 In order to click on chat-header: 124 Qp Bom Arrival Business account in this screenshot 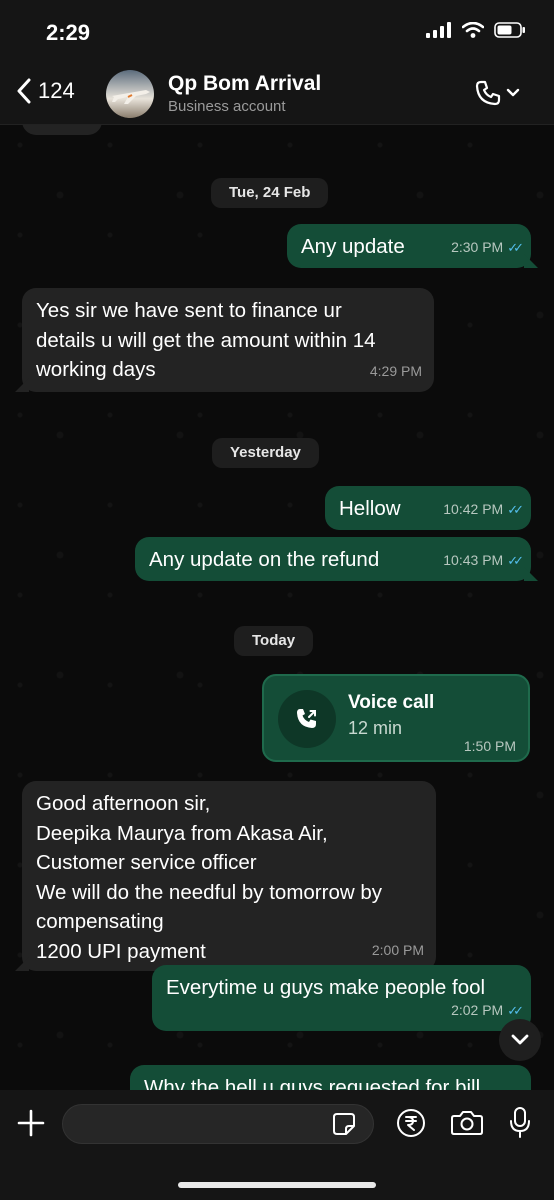, I will do `click(277, 95)`.